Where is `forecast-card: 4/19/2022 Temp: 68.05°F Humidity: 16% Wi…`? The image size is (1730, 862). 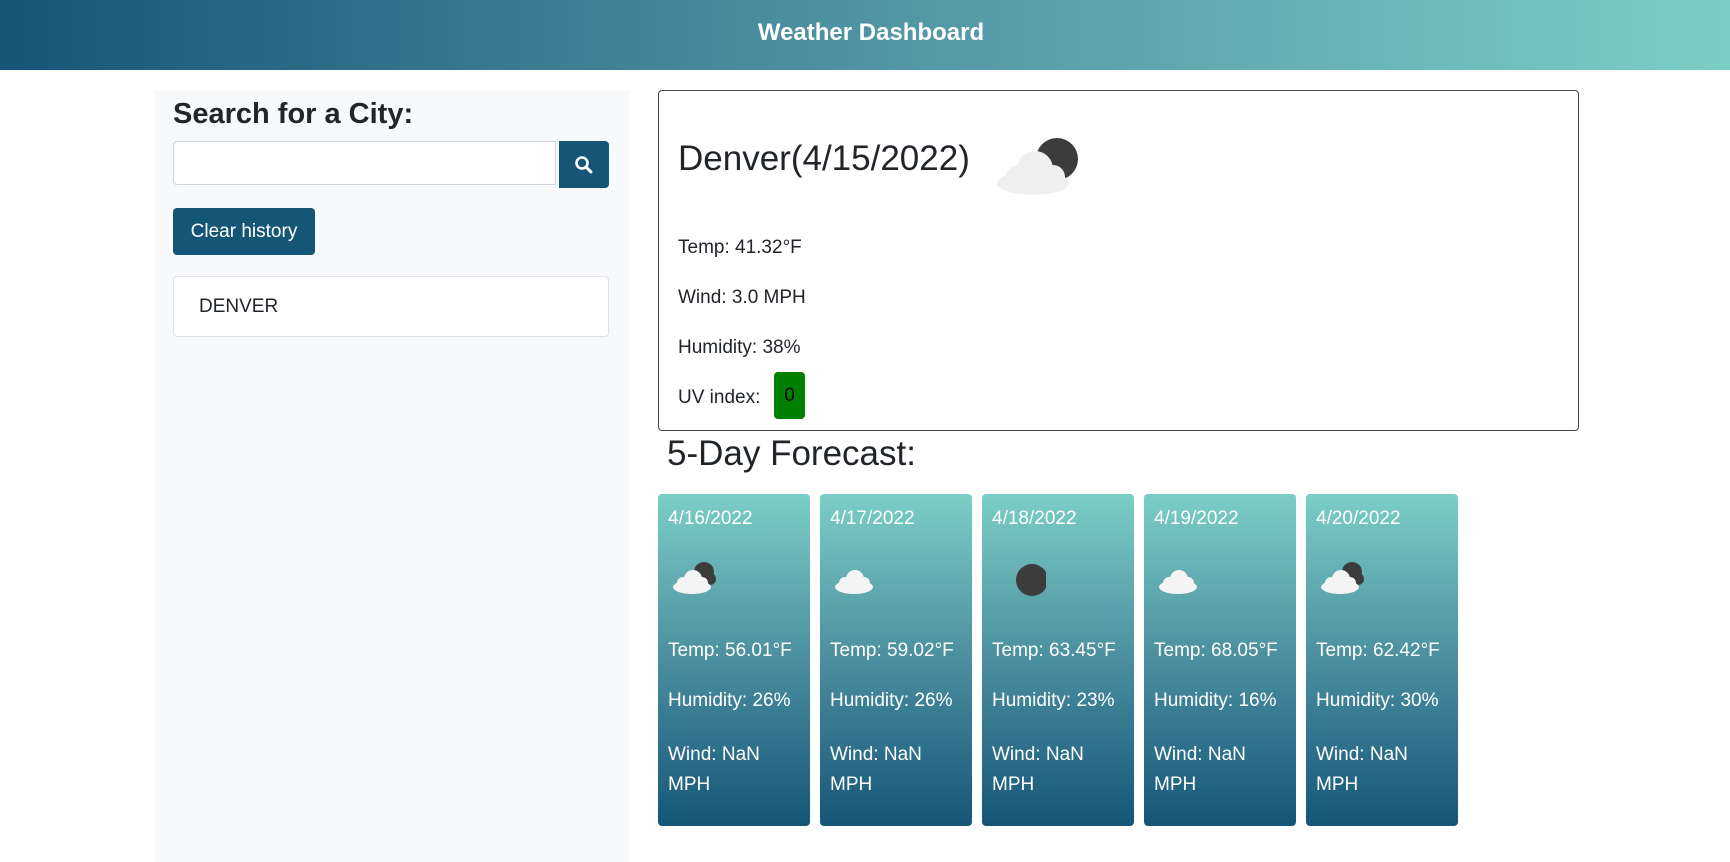
forecast-card: 4/19/2022 Temp: 68.05°F Humidity: 16% Wi… is located at coordinates (1220, 660).